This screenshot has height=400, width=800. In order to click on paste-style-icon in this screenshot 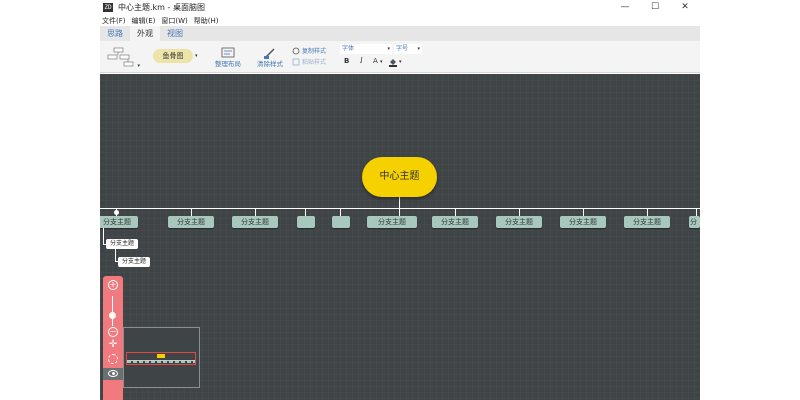, I will do `click(296, 61)`.